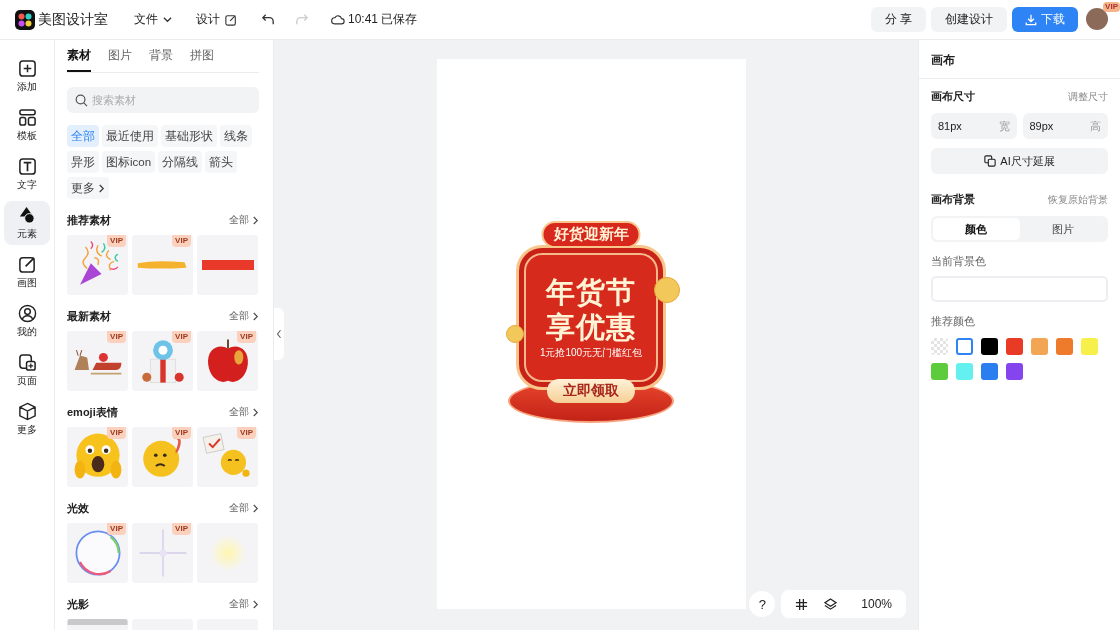 Image resolution: width=1120 pixels, height=630 pixels. I want to click on resize-icon, so click(990, 161).